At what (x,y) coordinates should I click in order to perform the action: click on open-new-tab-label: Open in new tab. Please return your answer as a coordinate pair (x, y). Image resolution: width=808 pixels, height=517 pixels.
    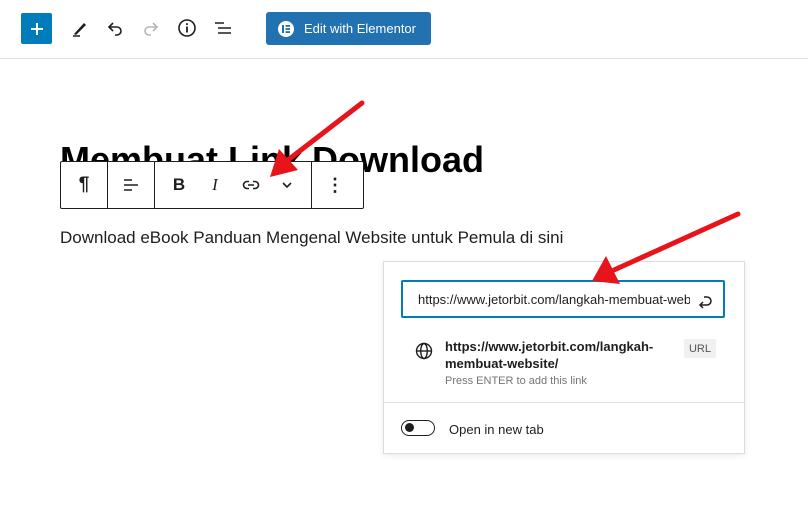
    Looking at the image, I should click on (496, 429).